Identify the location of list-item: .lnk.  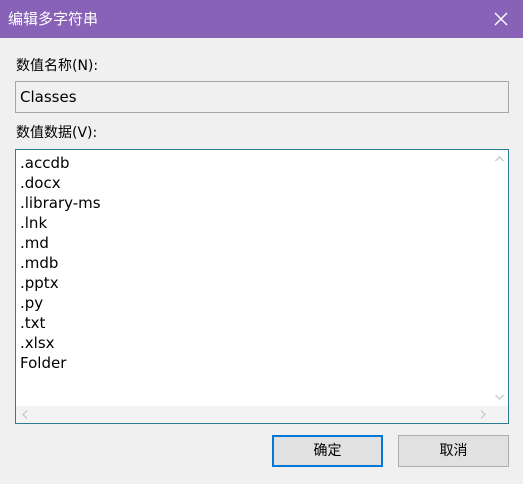
(34, 223).